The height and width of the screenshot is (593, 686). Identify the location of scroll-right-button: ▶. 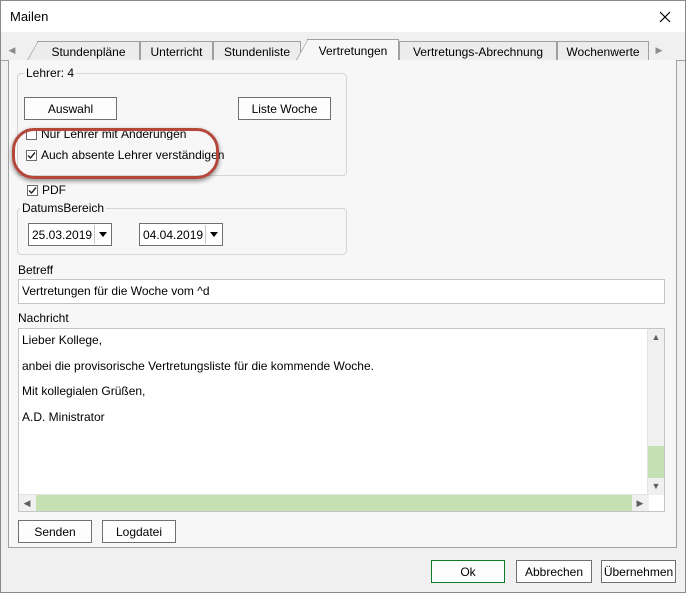
(640, 503).